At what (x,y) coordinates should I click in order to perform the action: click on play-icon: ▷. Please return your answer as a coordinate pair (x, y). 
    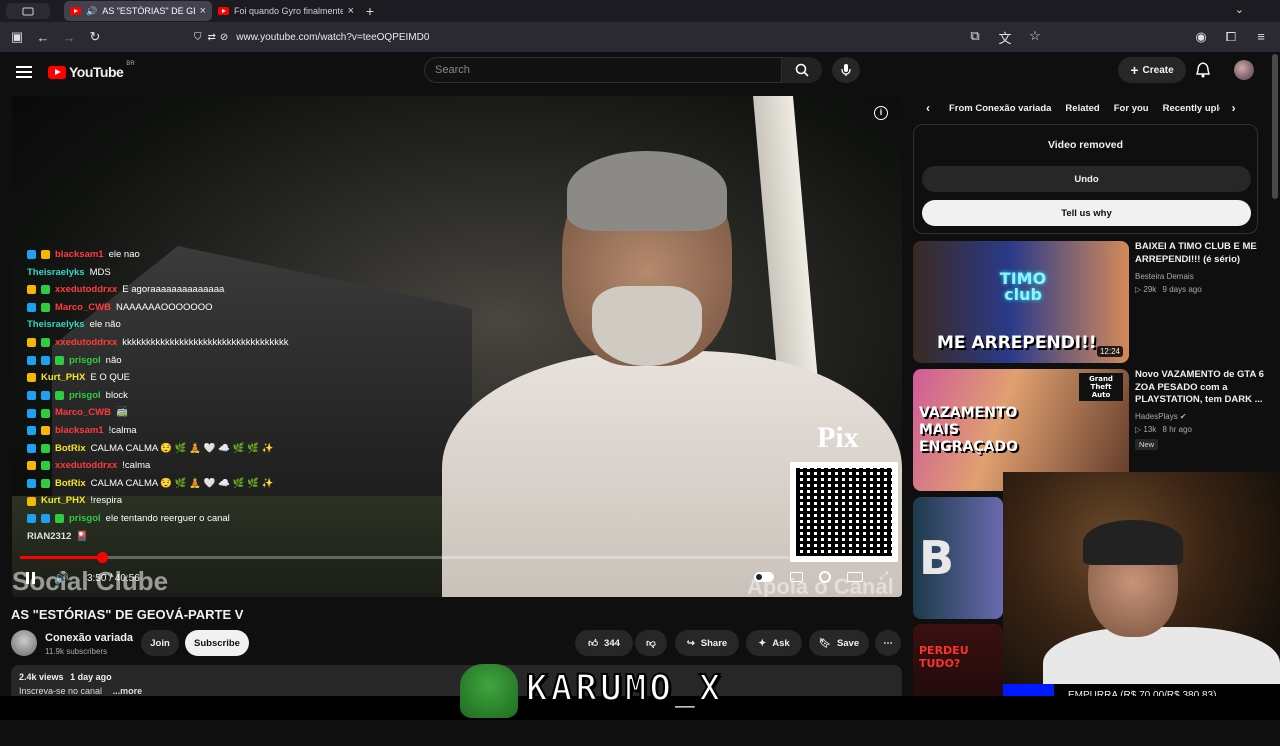
    Looking at the image, I should click on (1138, 429).